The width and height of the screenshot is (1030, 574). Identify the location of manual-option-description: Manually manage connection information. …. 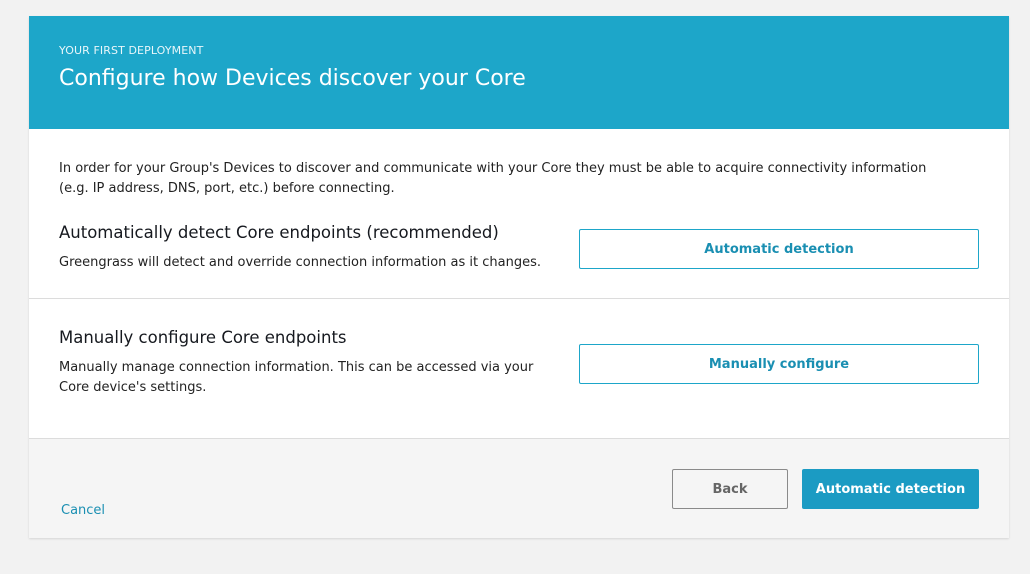
(296, 377).